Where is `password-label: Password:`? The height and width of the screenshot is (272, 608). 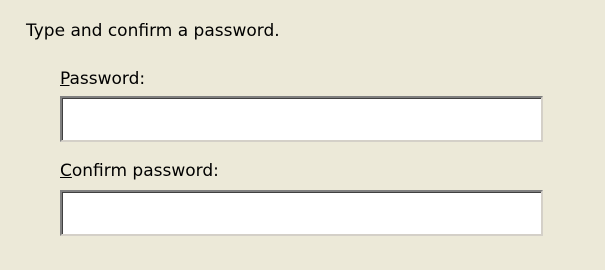 password-label: Password: is located at coordinates (102, 79).